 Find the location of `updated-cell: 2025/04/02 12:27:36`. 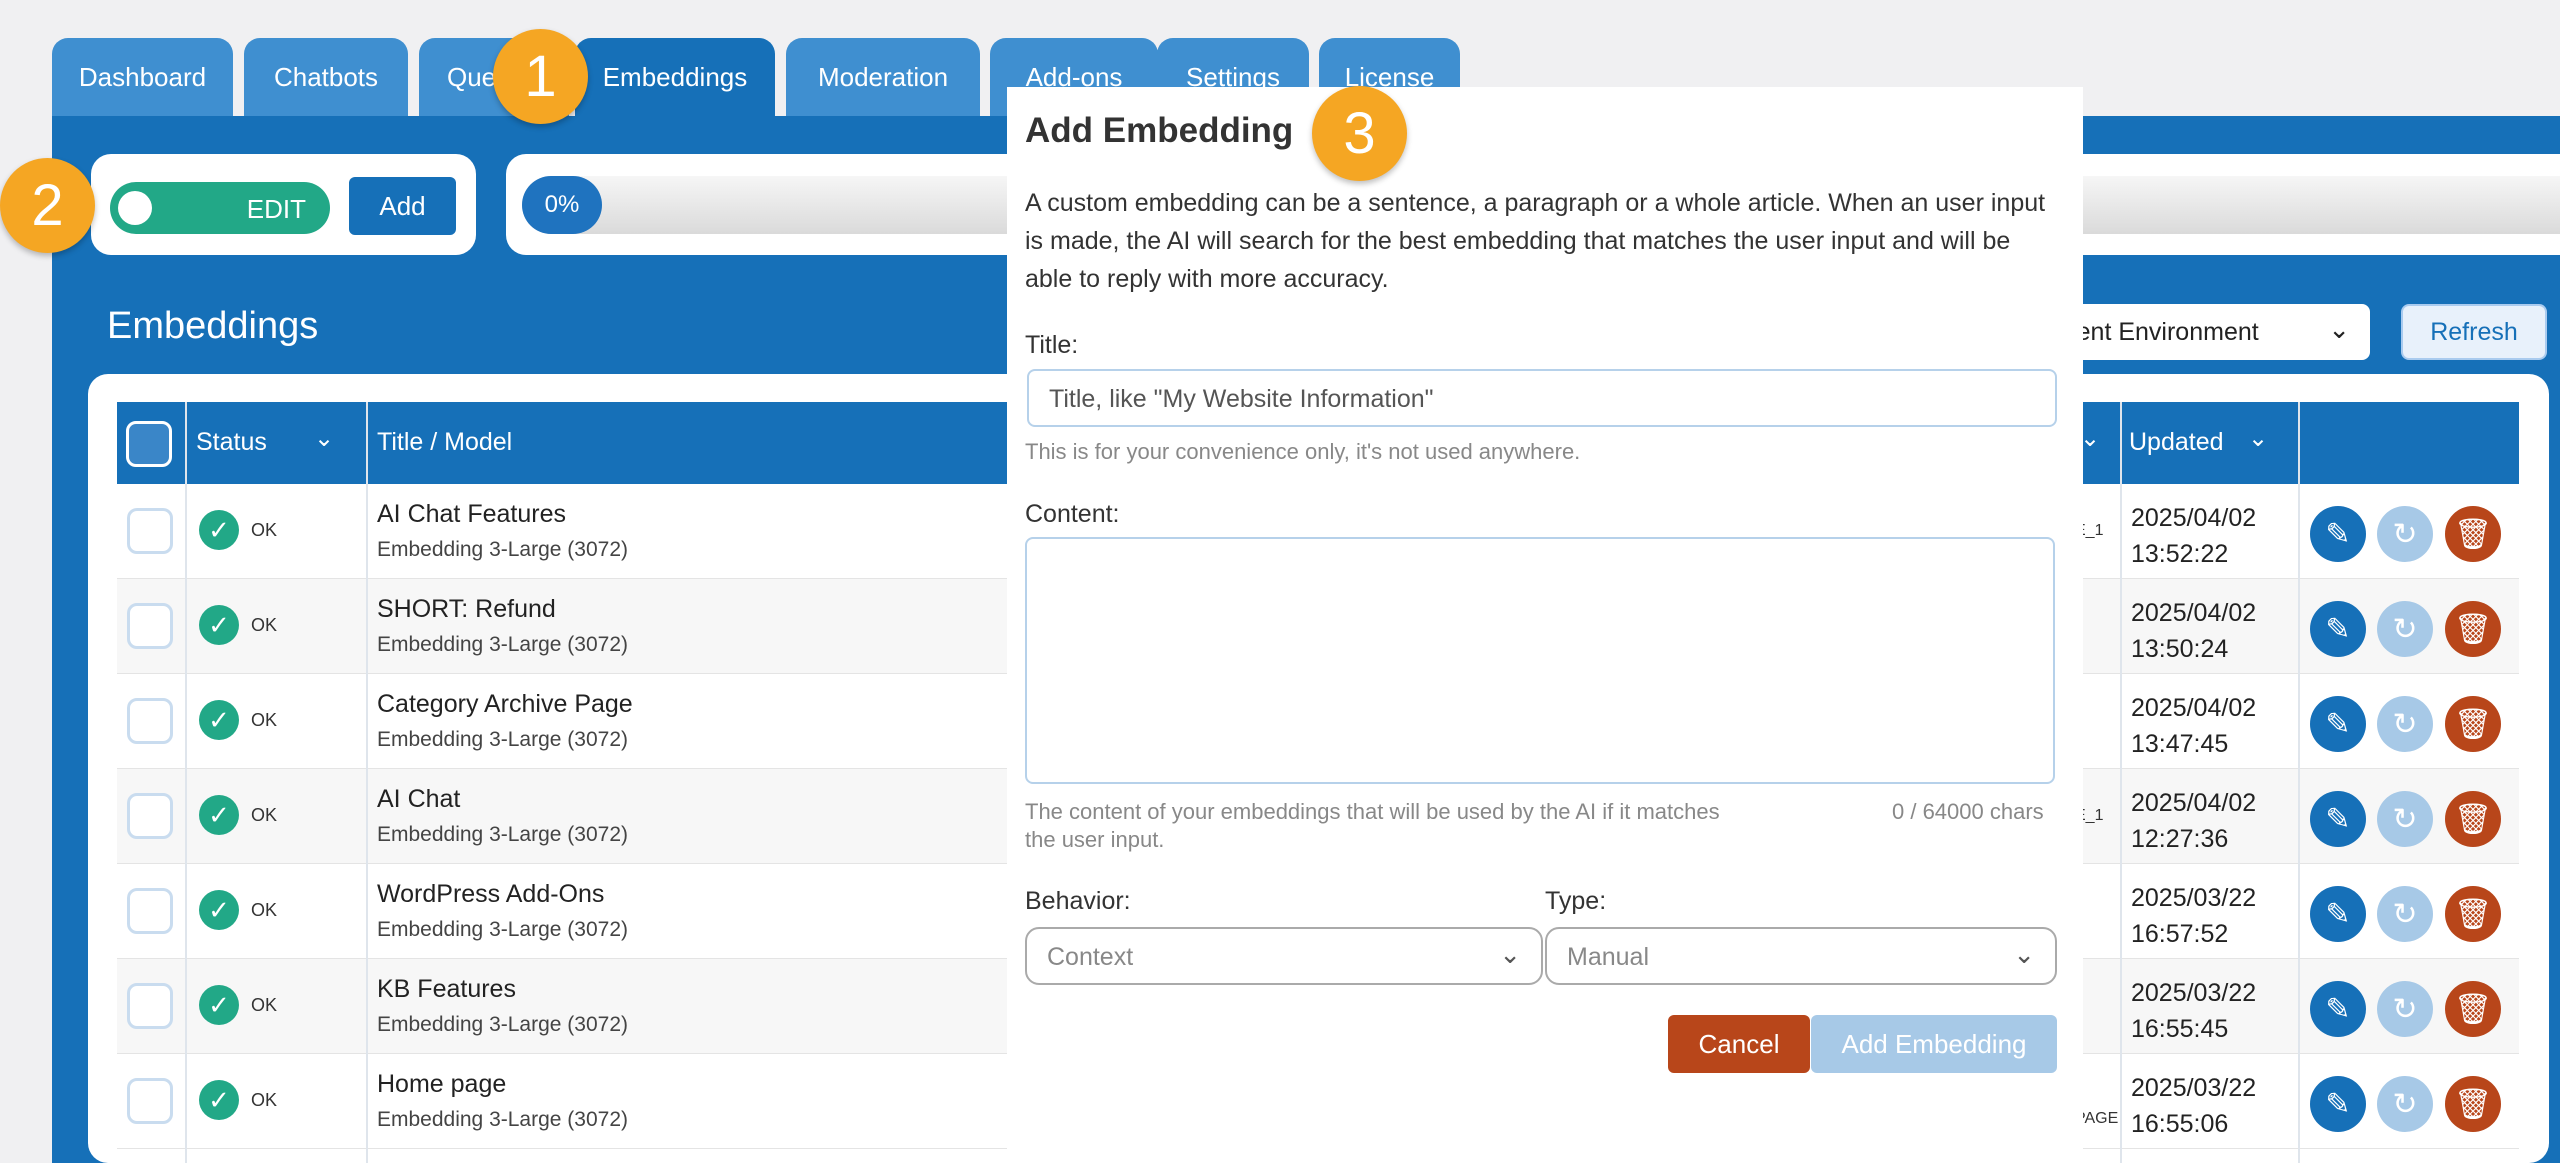

updated-cell: 2025/04/02 12:27:36 is located at coordinates (2193, 821).